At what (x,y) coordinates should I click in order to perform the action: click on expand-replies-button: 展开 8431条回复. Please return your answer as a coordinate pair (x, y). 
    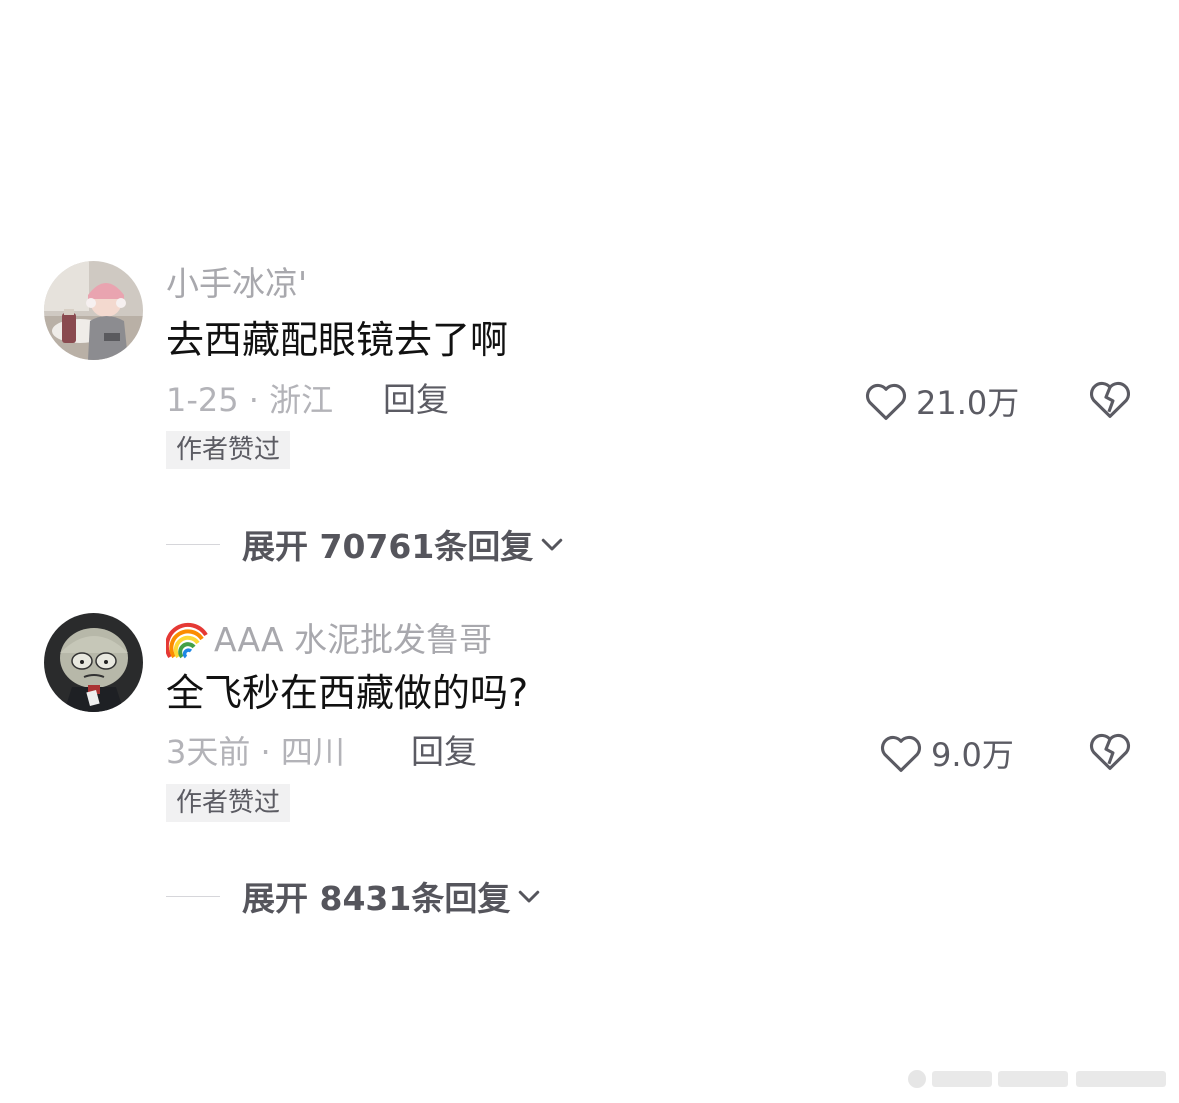
    Looking at the image, I should click on (355, 896).